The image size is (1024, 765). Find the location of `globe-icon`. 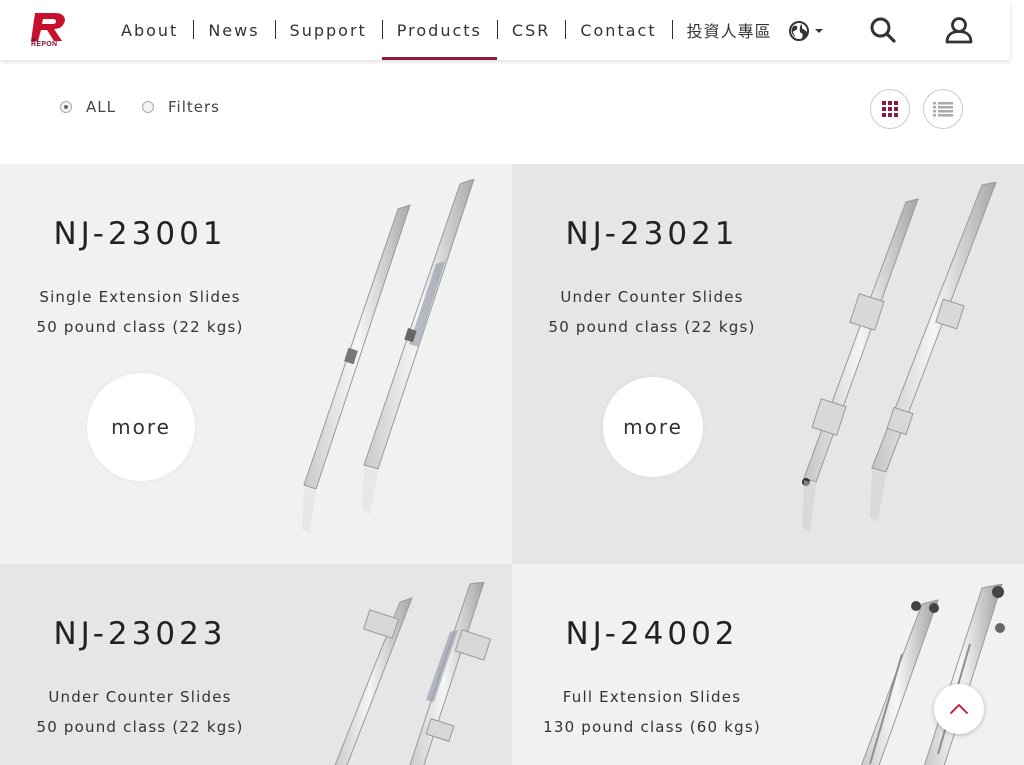

globe-icon is located at coordinates (799, 31).